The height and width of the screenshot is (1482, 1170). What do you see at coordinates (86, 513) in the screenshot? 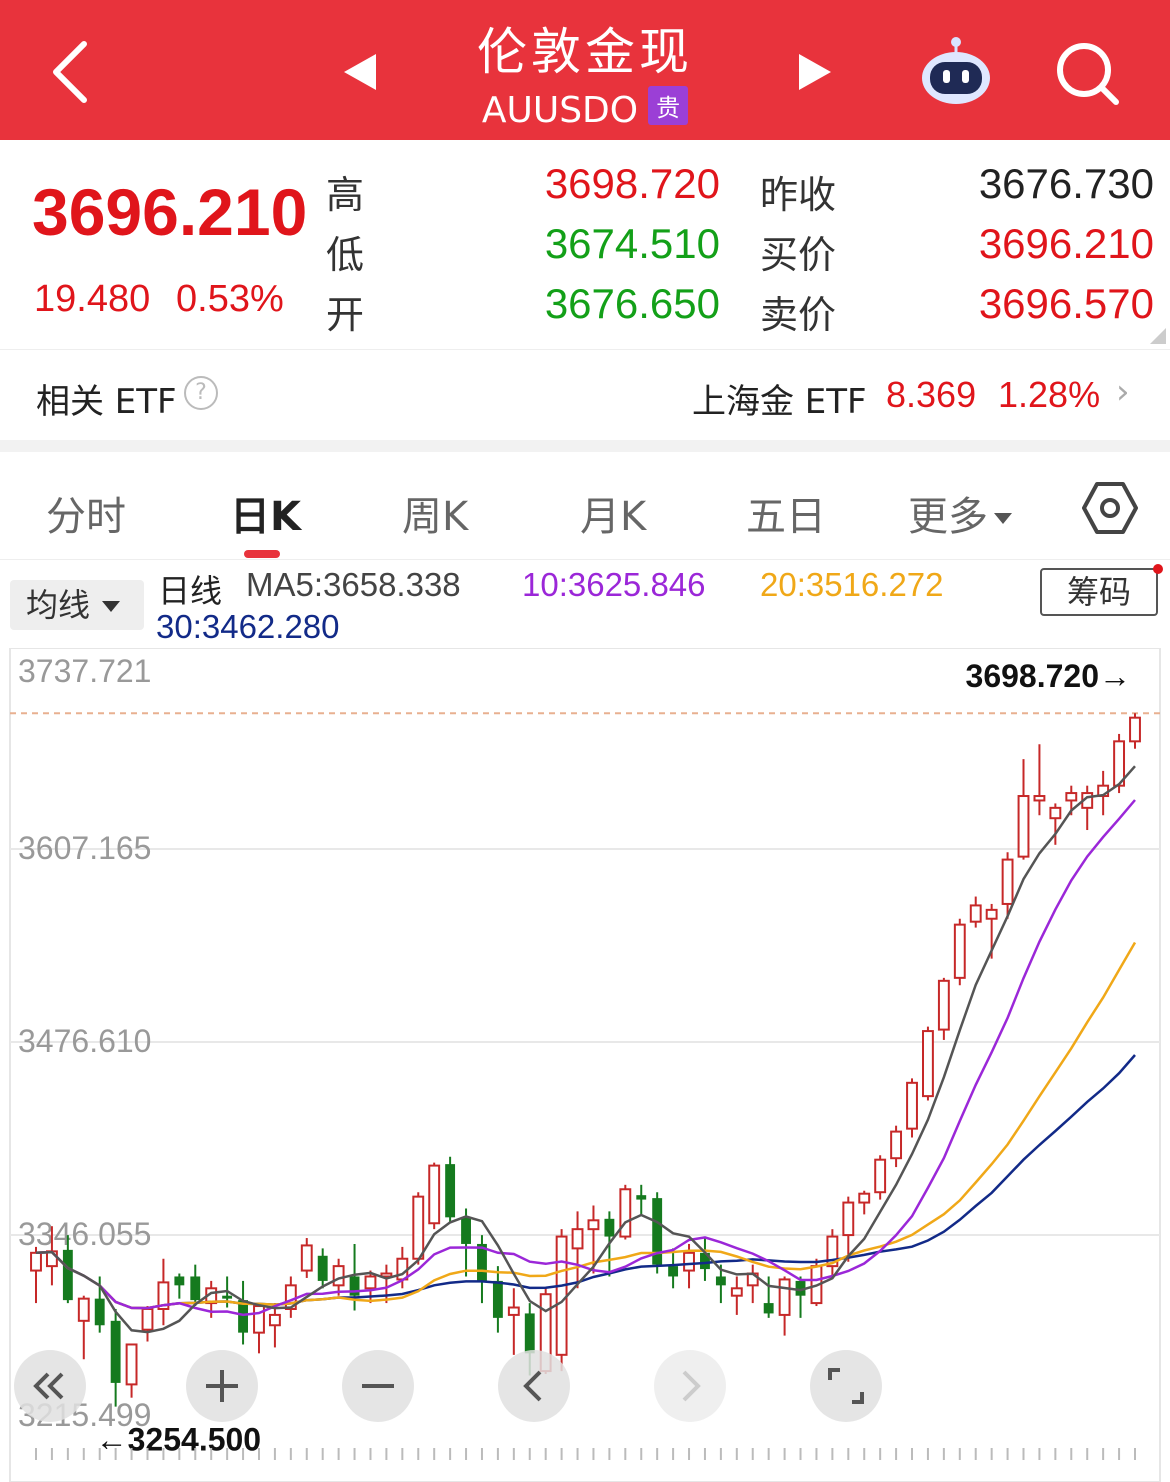
I see `tab-intraday: 分时` at bounding box center [86, 513].